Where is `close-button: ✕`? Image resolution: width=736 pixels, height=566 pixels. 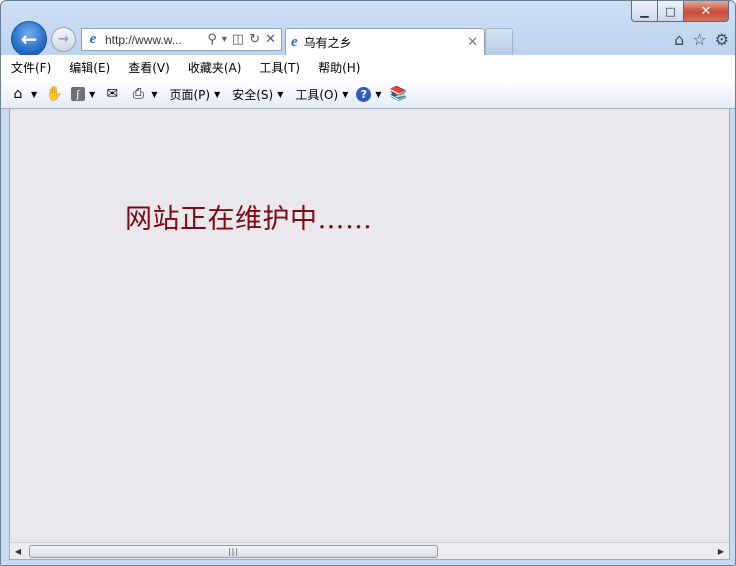
close-button: ✕ is located at coordinates (706, 11).